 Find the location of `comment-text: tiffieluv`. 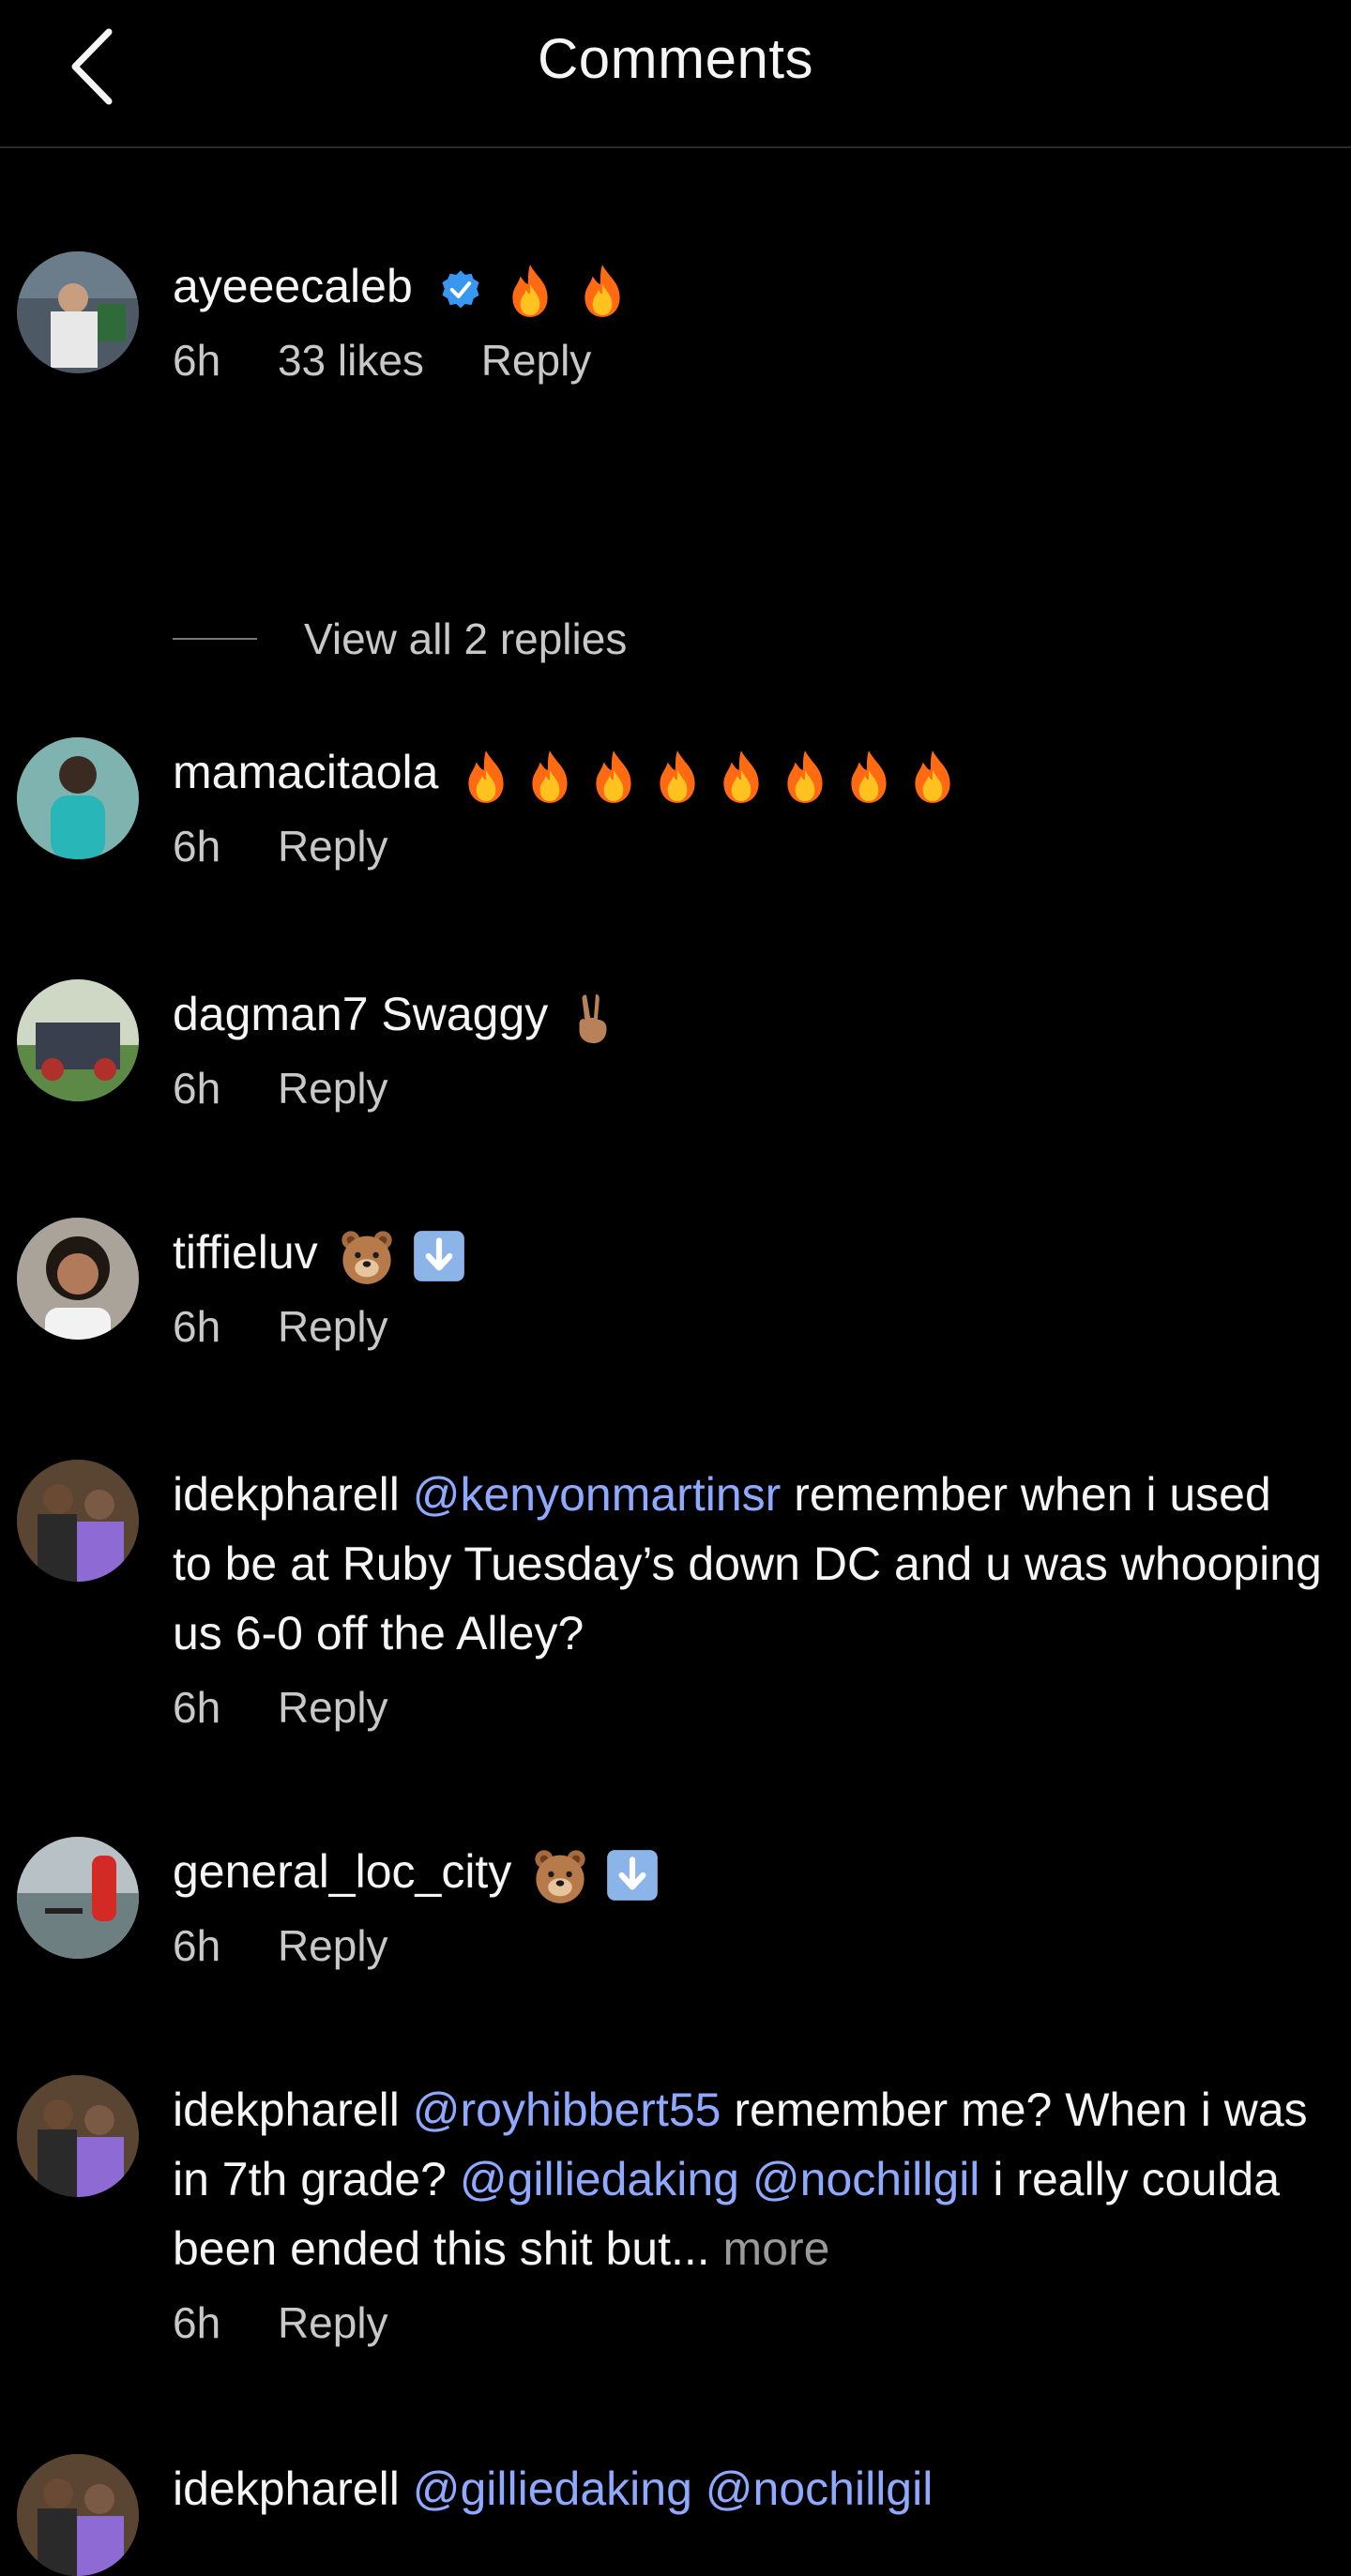

comment-text: tiffieluv is located at coordinates (748, 1252).